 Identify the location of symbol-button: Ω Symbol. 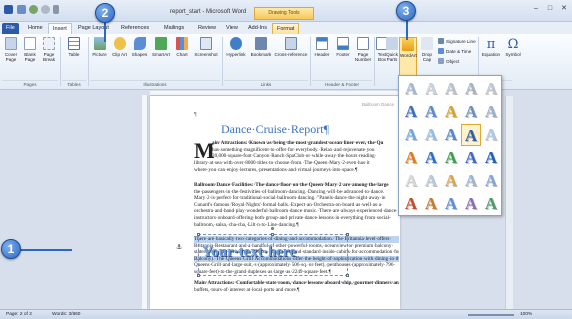
(513, 57).